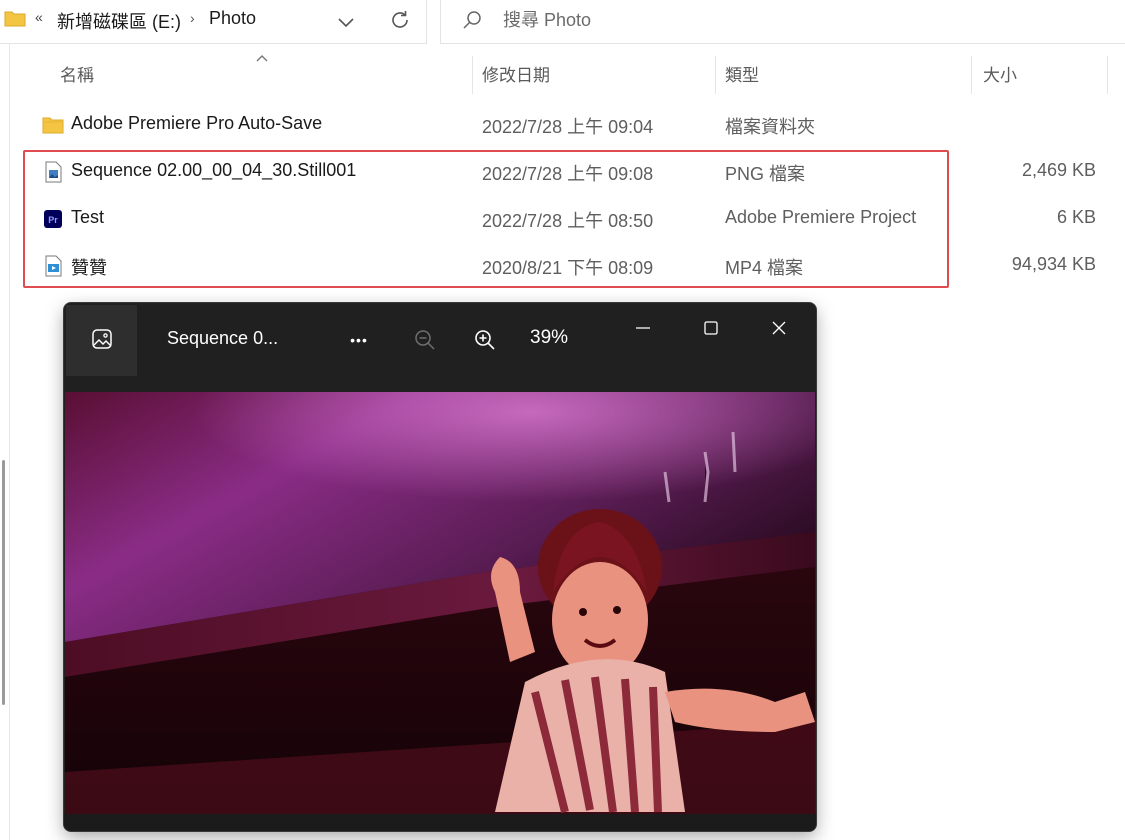  What do you see at coordinates (77, 73) in the screenshot?
I see `column-header-name: 名稱` at bounding box center [77, 73].